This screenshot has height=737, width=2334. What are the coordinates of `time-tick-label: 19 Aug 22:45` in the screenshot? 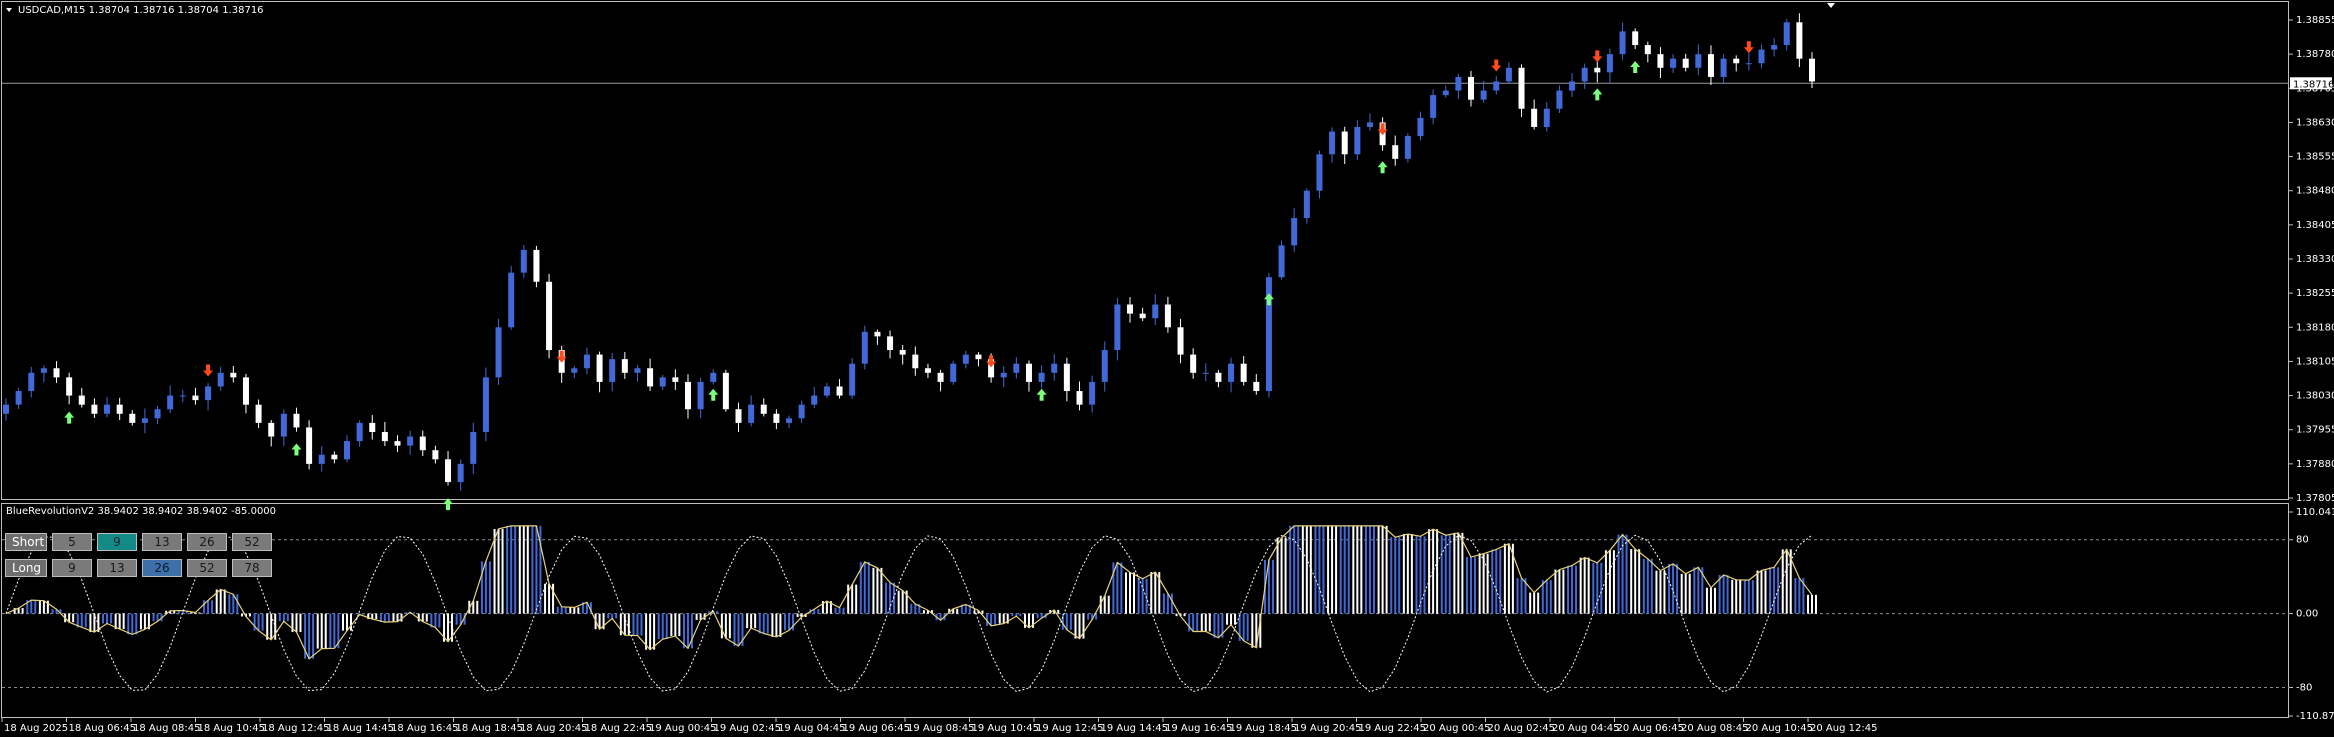 It's located at (1392, 728).